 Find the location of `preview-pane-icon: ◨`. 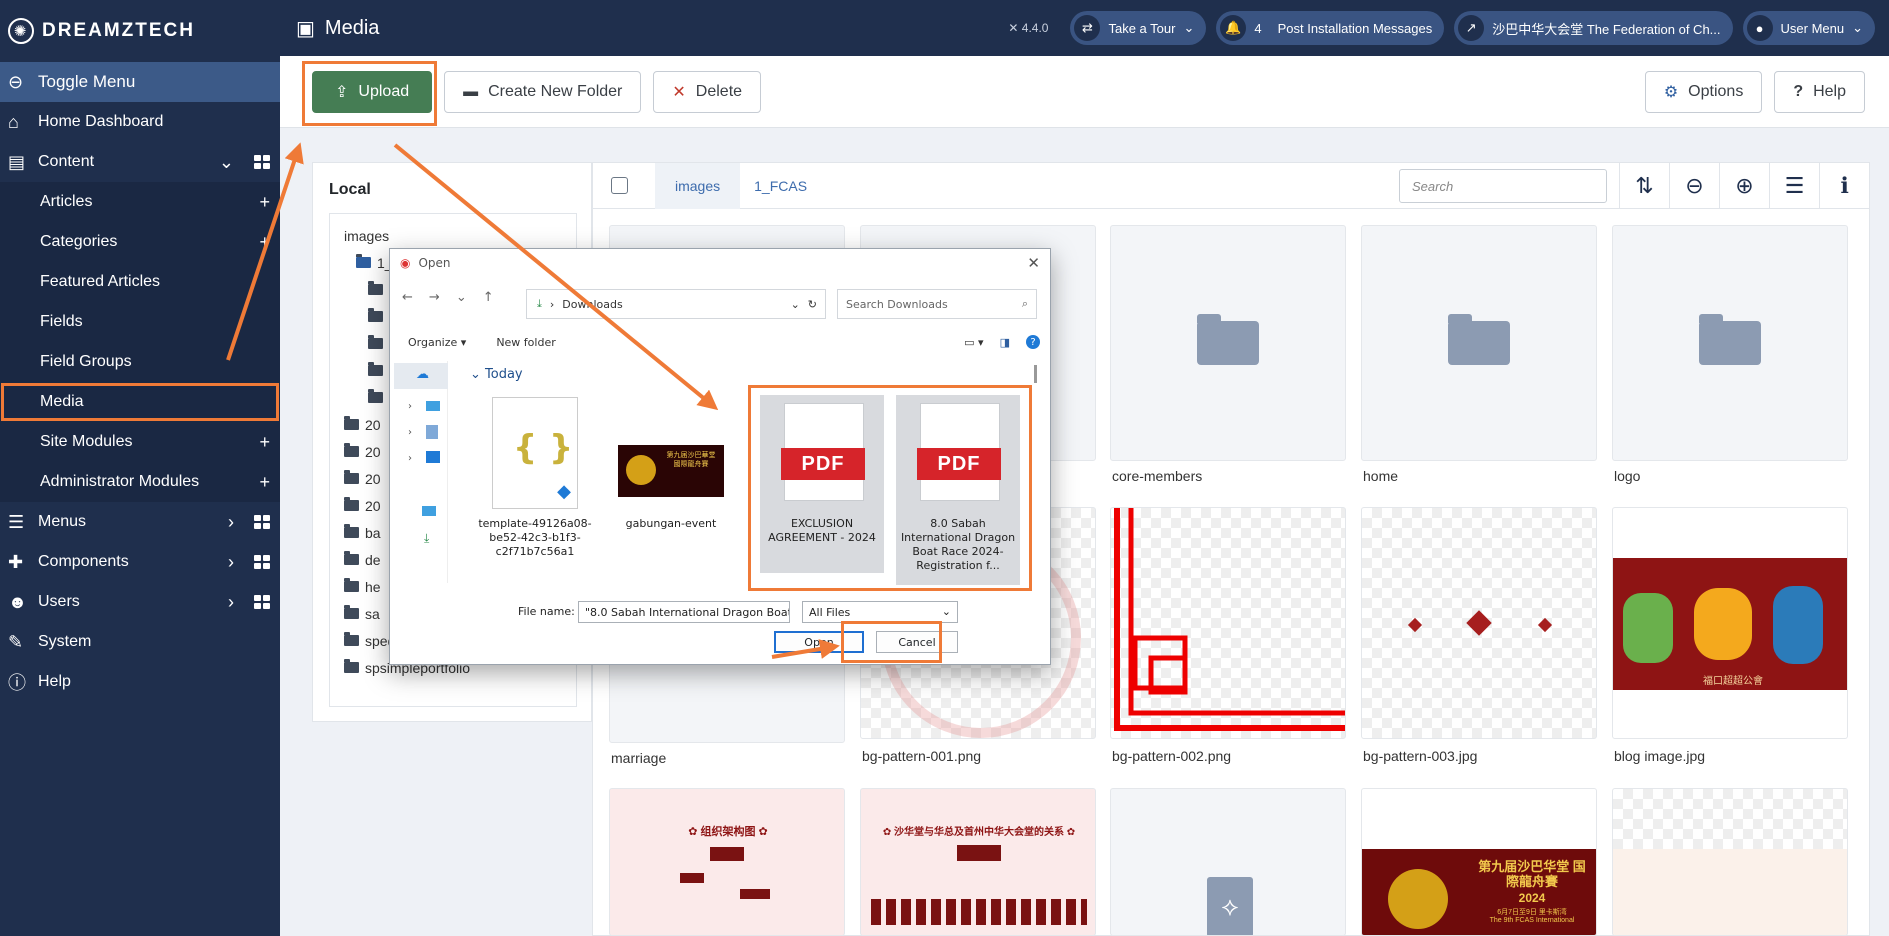

preview-pane-icon: ◨ is located at coordinates (1005, 342).